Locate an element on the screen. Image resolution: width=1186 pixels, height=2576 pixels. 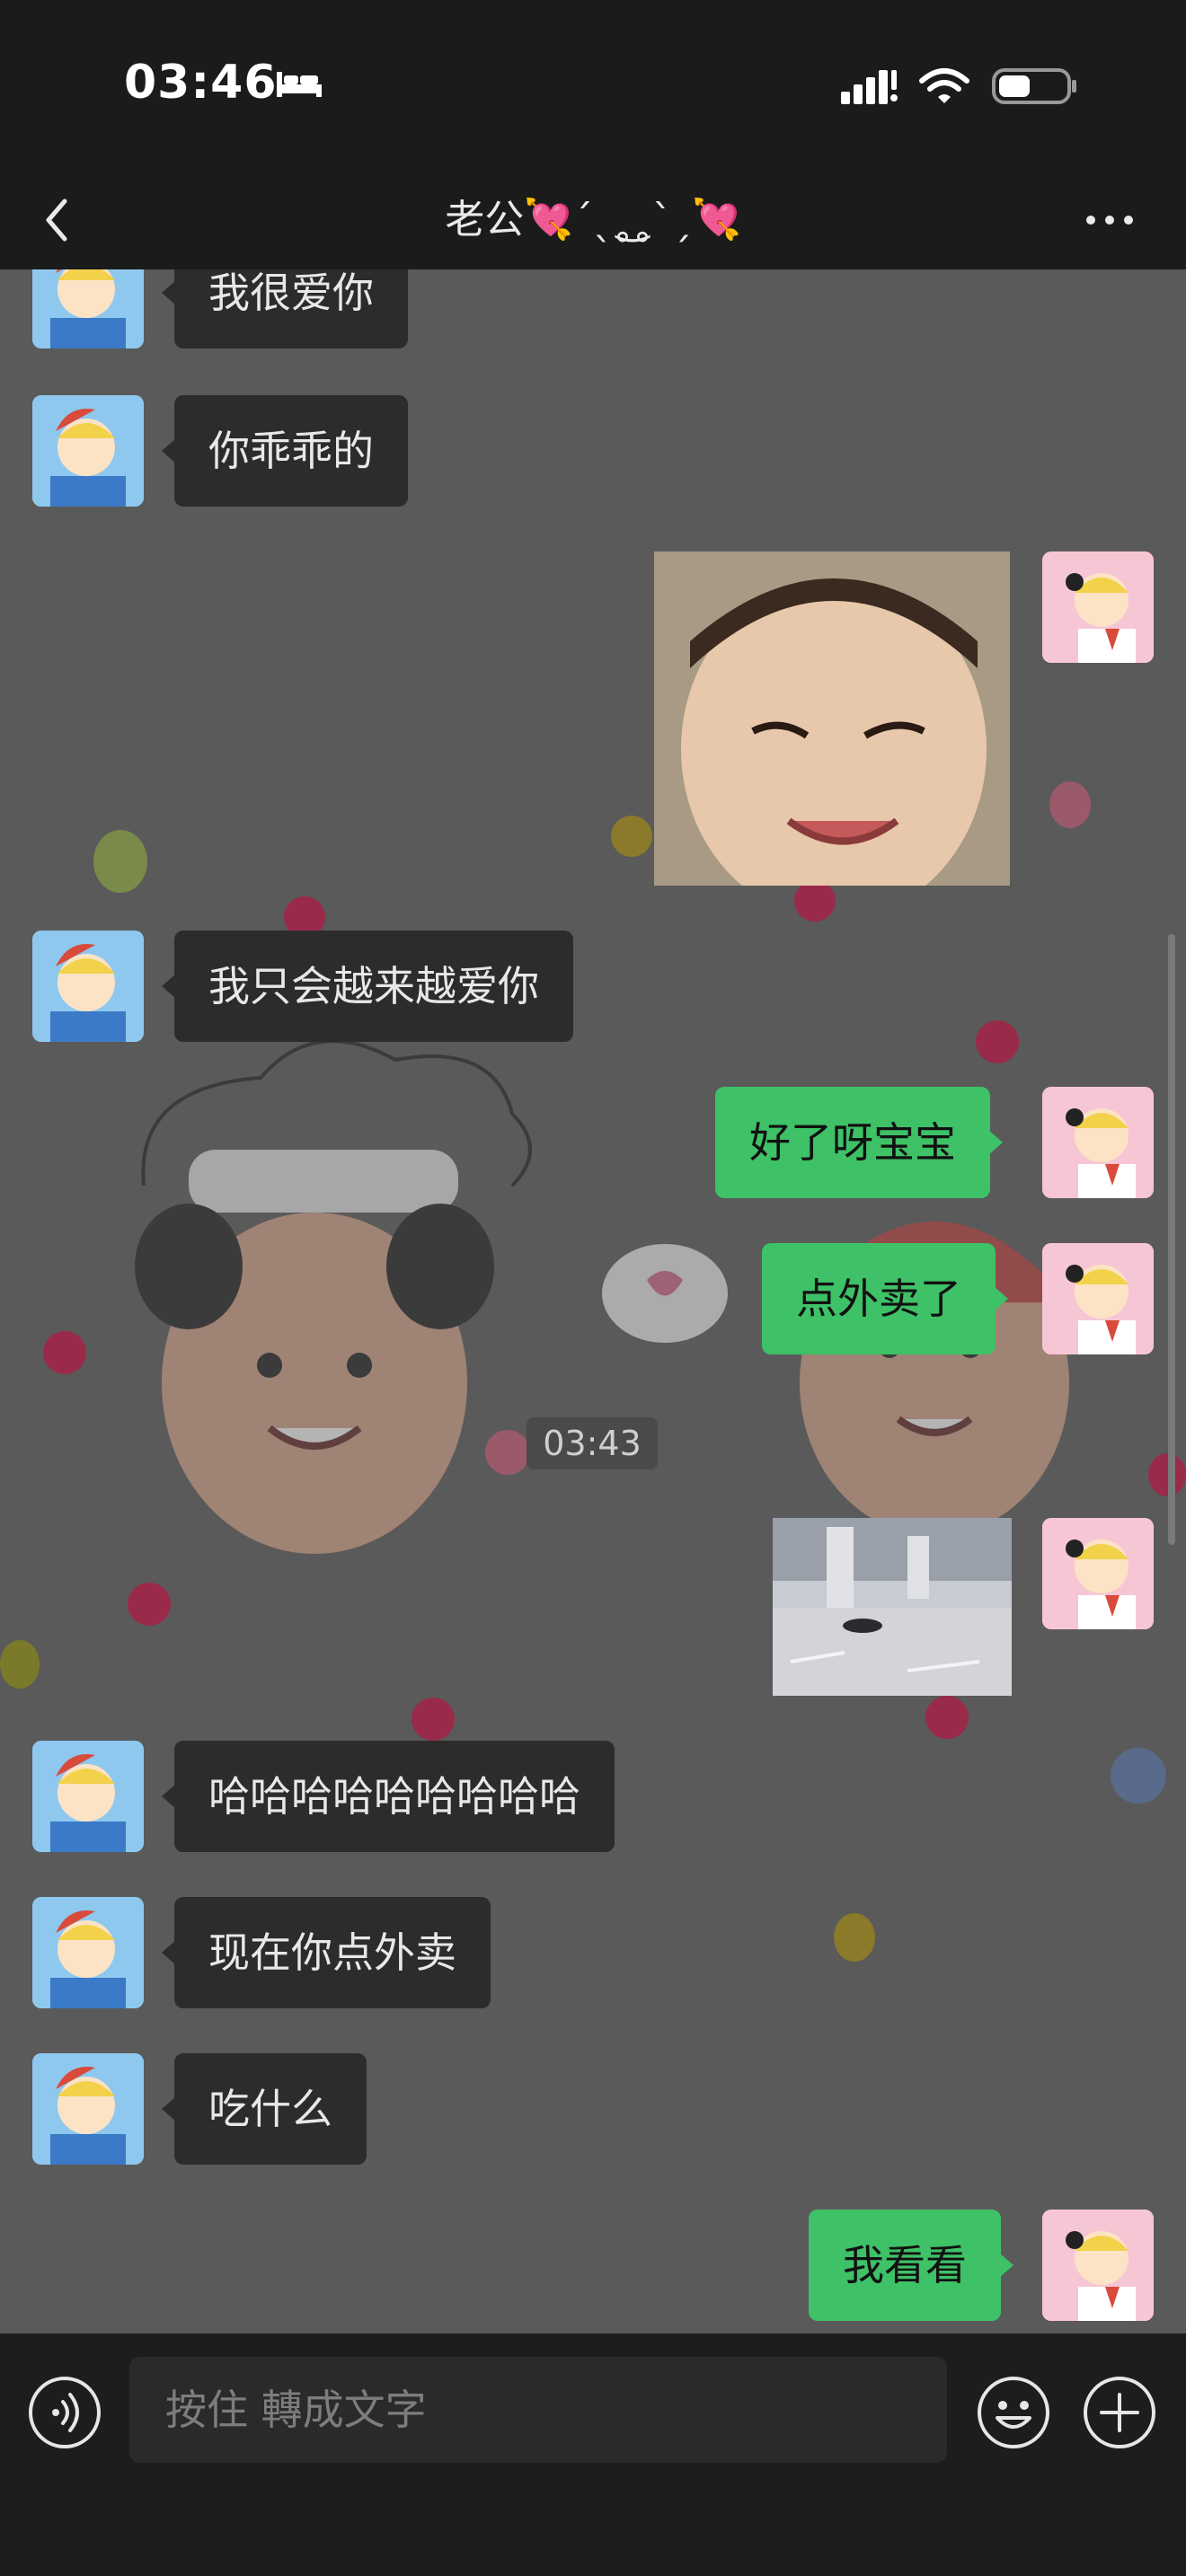
smiling-child-image is located at coordinates (832, 718).